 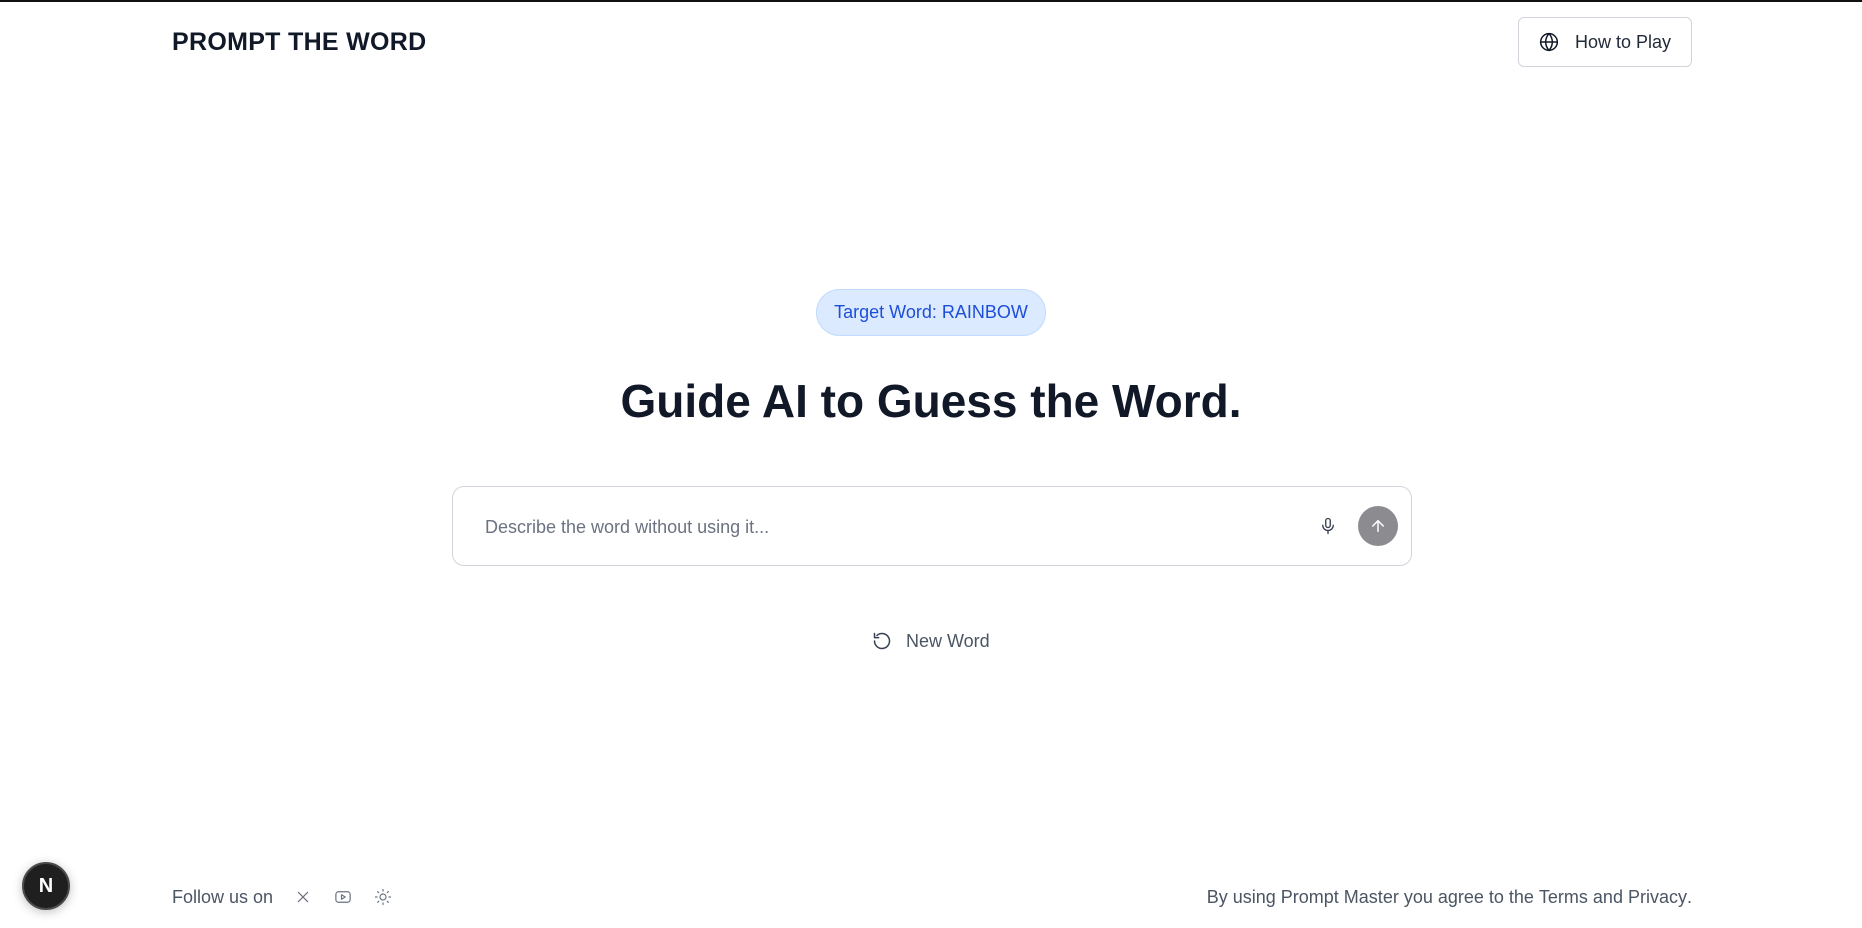 I want to click on microphone-button, so click(x=1328, y=526).